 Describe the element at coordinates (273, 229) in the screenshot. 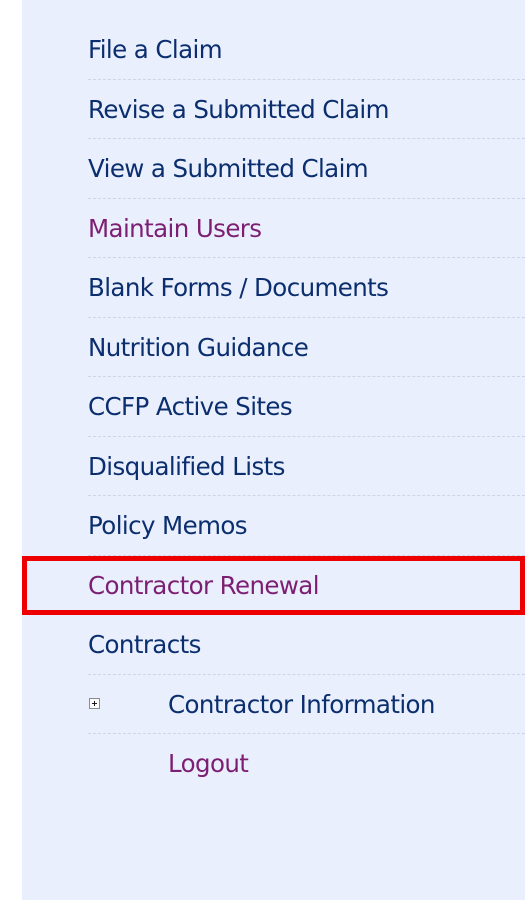

I see `menu-item-maintain-users: Maintain Users` at that location.